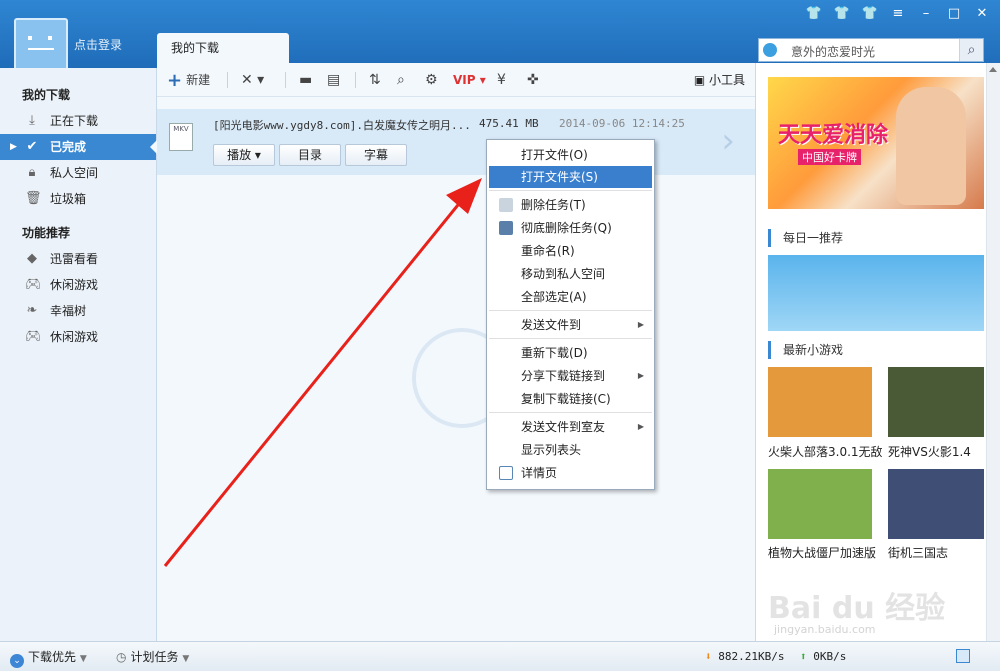 The image size is (1000, 671). I want to click on menu-show-header: 显示列表头, so click(570, 450).